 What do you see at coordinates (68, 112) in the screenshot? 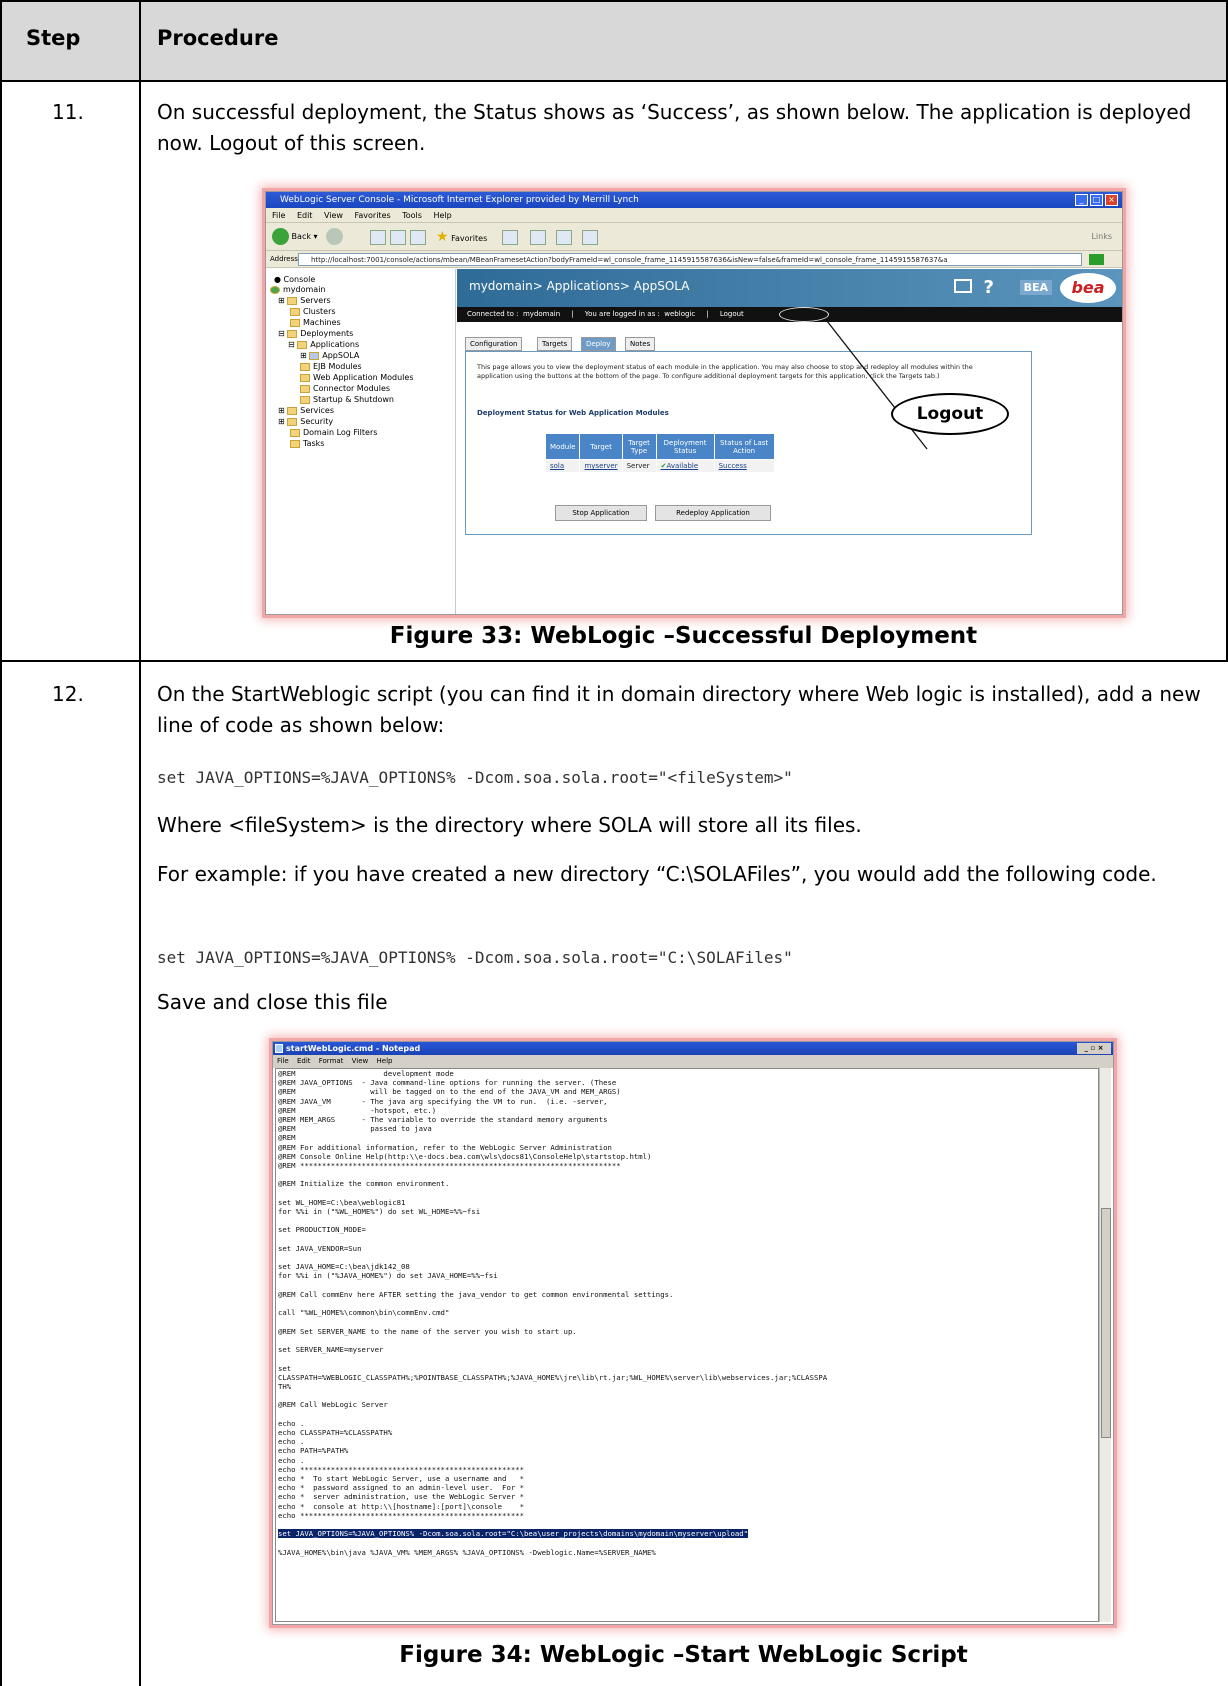
I see `step-number-11: 11.` at bounding box center [68, 112].